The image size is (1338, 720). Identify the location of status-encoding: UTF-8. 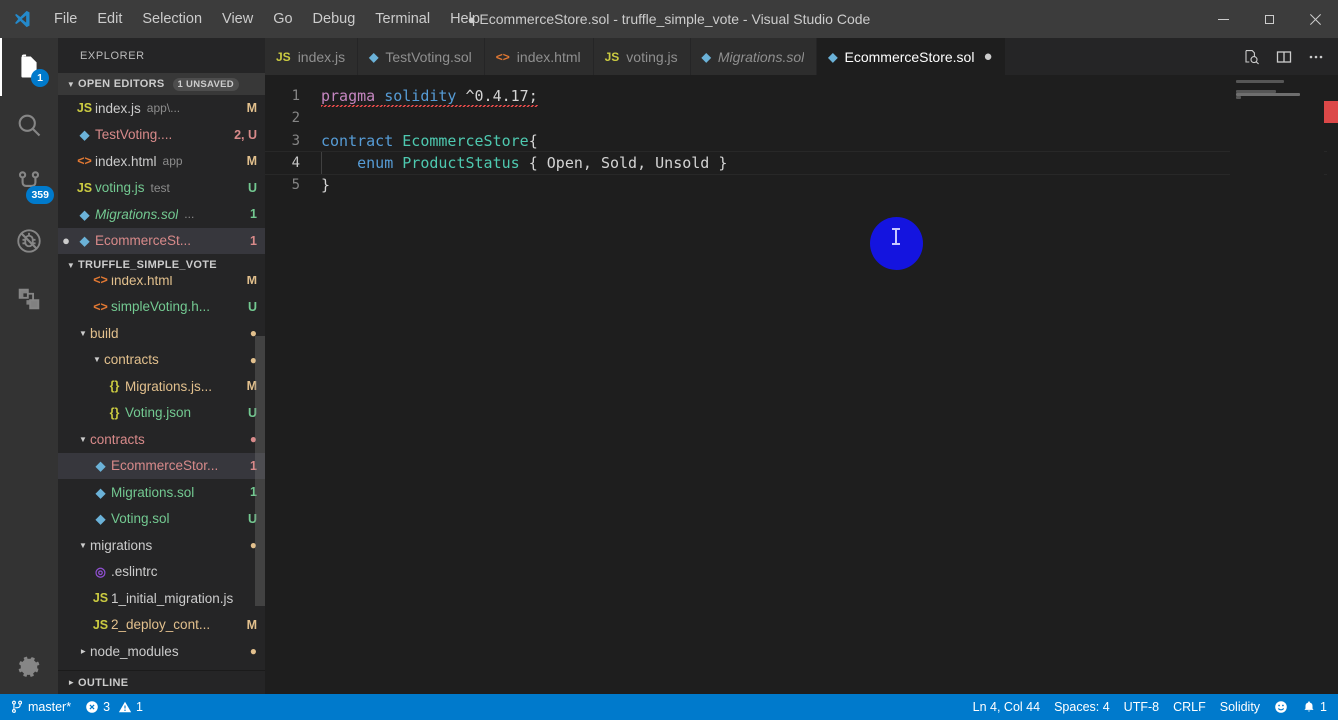
(1141, 707).